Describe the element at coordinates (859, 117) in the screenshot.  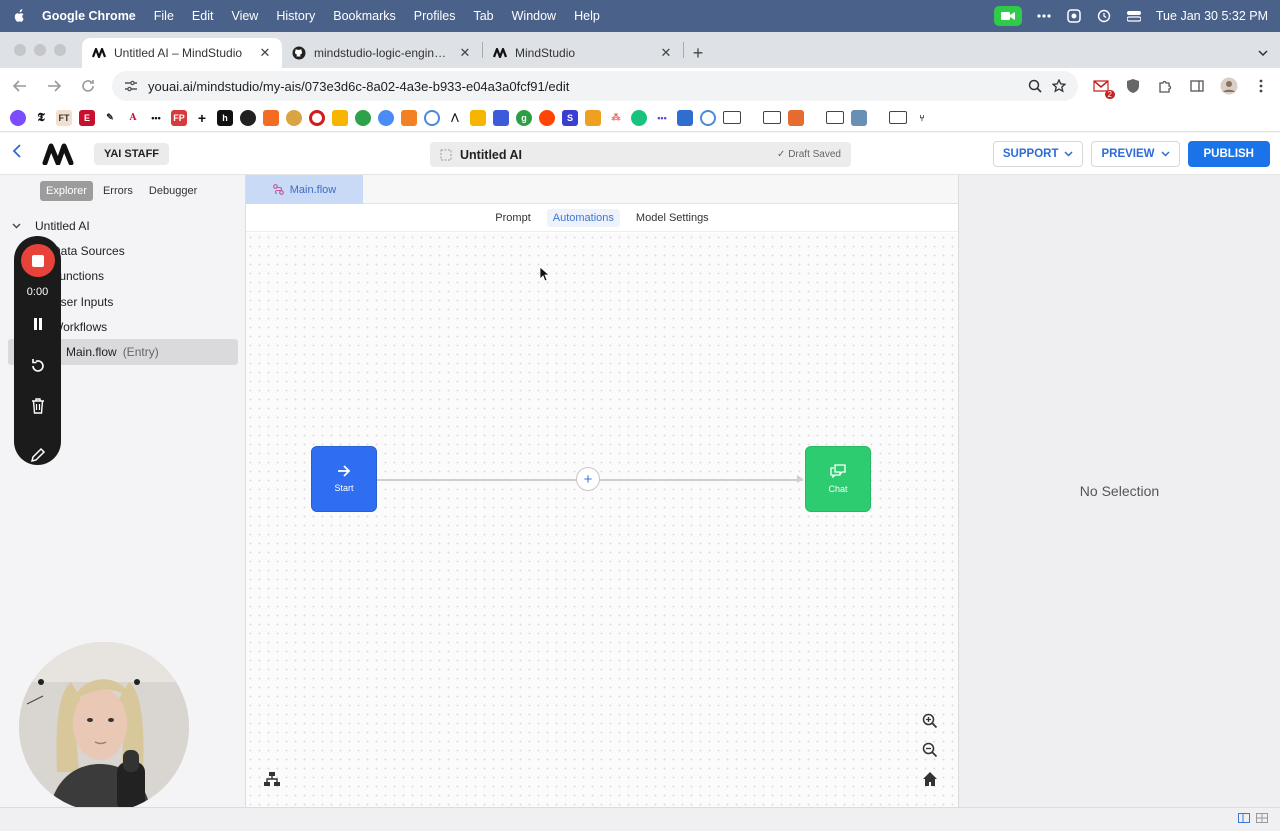
I see `image-bookmark-icon` at that location.